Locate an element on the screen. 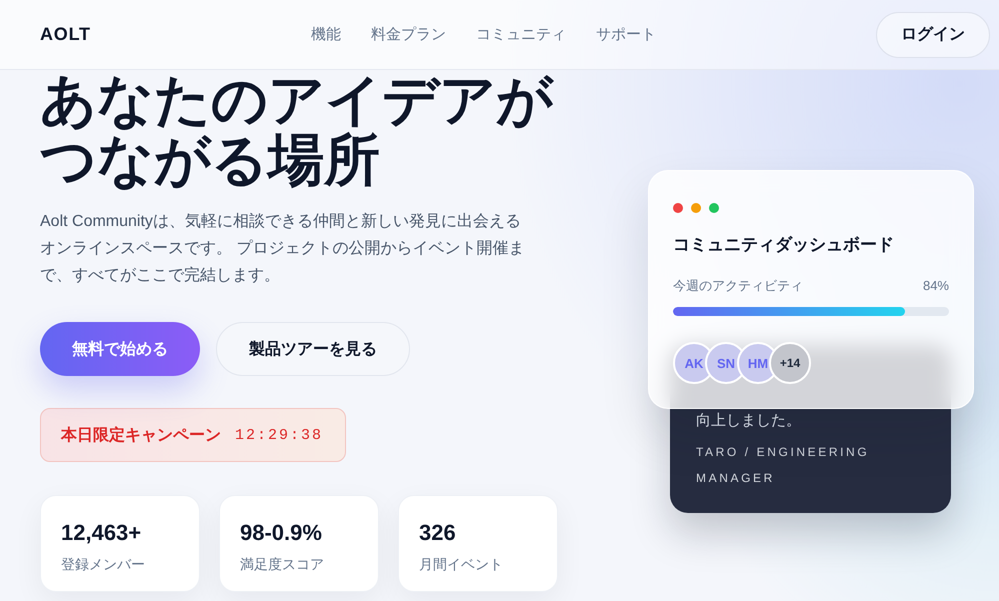 This screenshot has width=999, height=601. tour-button: 製品ツアーを見る is located at coordinates (313, 349).